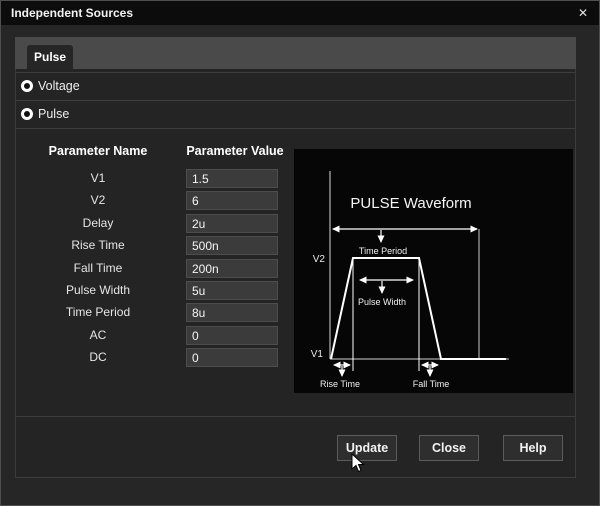 This screenshot has height=506, width=600. Describe the element at coordinates (295, 114) in the screenshot. I see `pulse-option-row: Pulse` at that location.